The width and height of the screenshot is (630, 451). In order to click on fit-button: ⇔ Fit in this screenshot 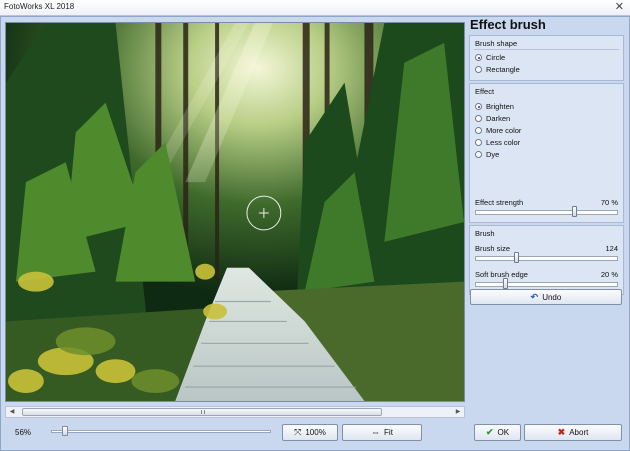, I will do `click(382, 432)`.